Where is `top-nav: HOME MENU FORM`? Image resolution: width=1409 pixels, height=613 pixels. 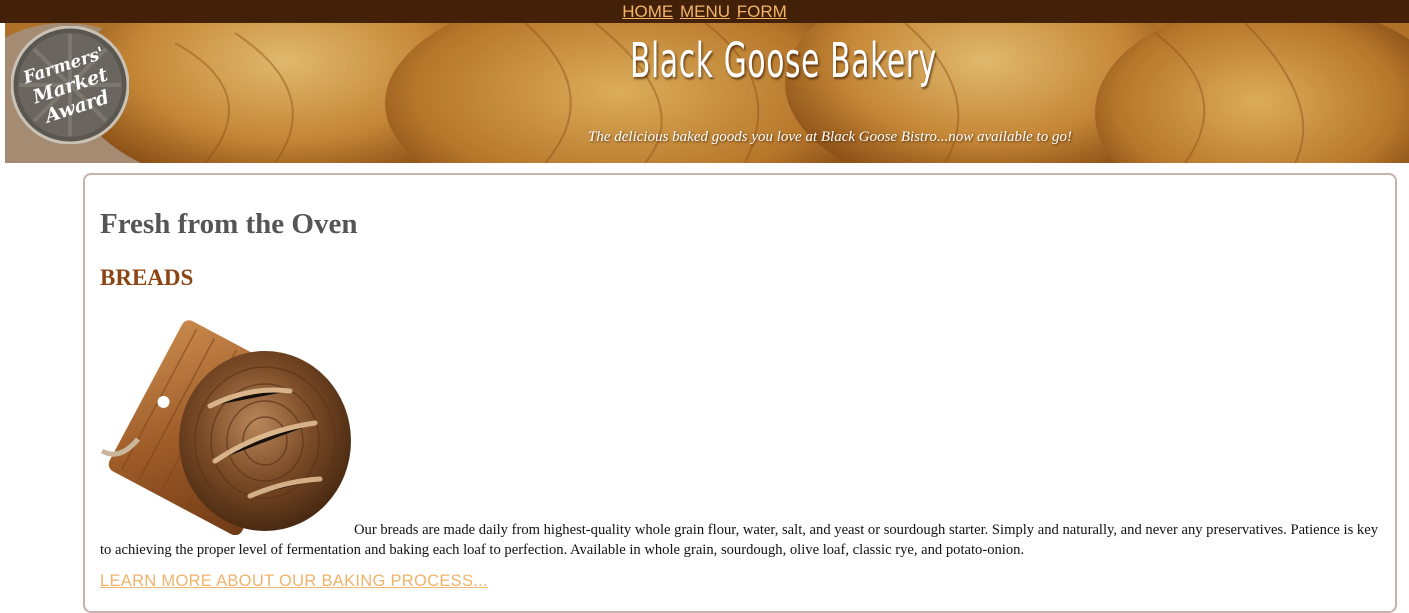 top-nav: HOME MENU FORM is located at coordinates (704, 11).